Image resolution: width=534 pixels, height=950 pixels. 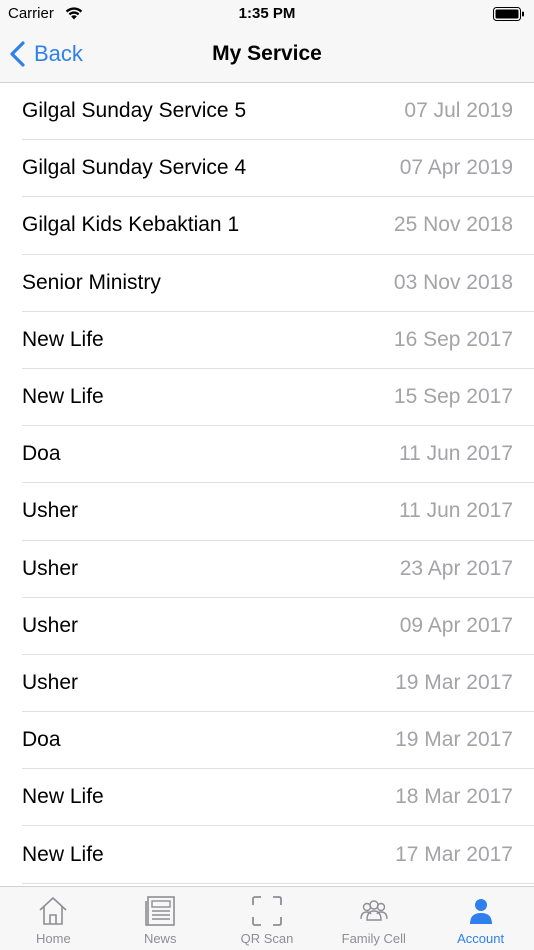 What do you see at coordinates (458, 111) in the screenshot?
I see `service-date: 07 Jul 2019` at bounding box center [458, 111].